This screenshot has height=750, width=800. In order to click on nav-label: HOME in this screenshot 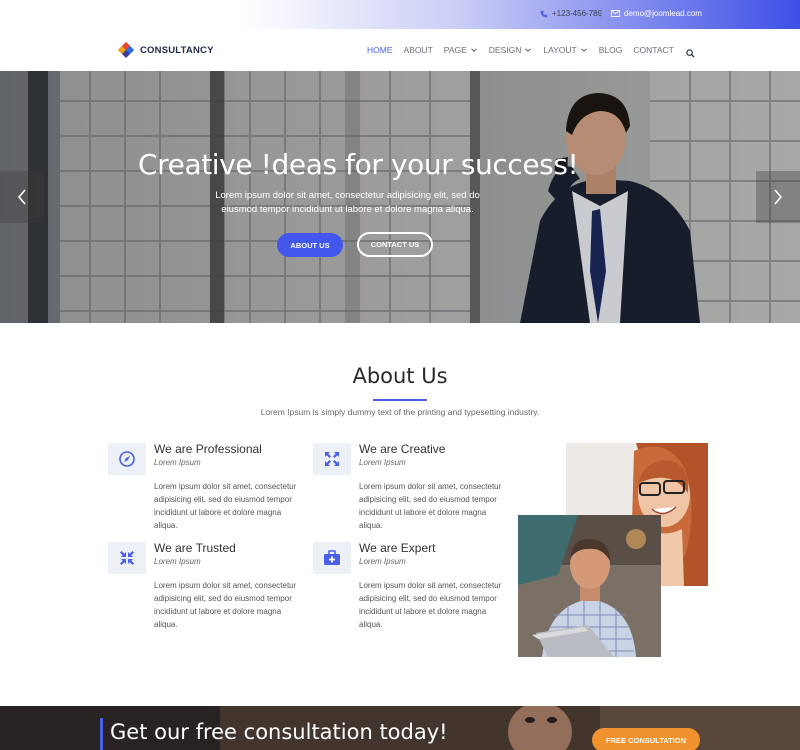, I will do `click(380, 50)`.